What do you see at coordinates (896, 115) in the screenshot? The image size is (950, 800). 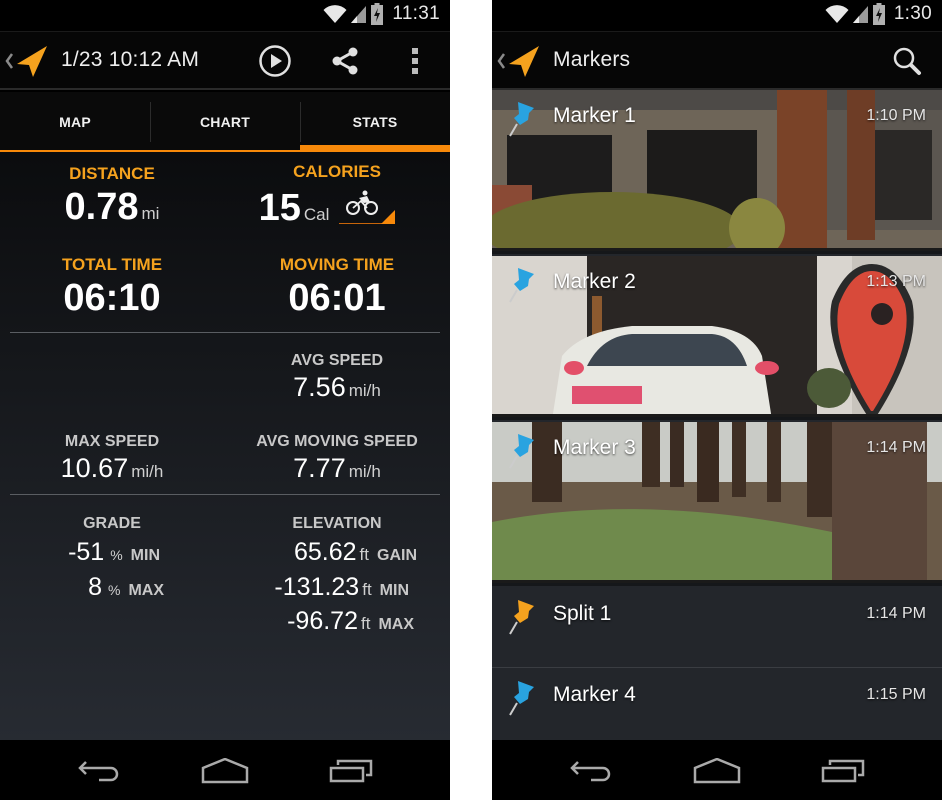 I see `marker-time: 1:10 PM` at bounding box center [896, 115].